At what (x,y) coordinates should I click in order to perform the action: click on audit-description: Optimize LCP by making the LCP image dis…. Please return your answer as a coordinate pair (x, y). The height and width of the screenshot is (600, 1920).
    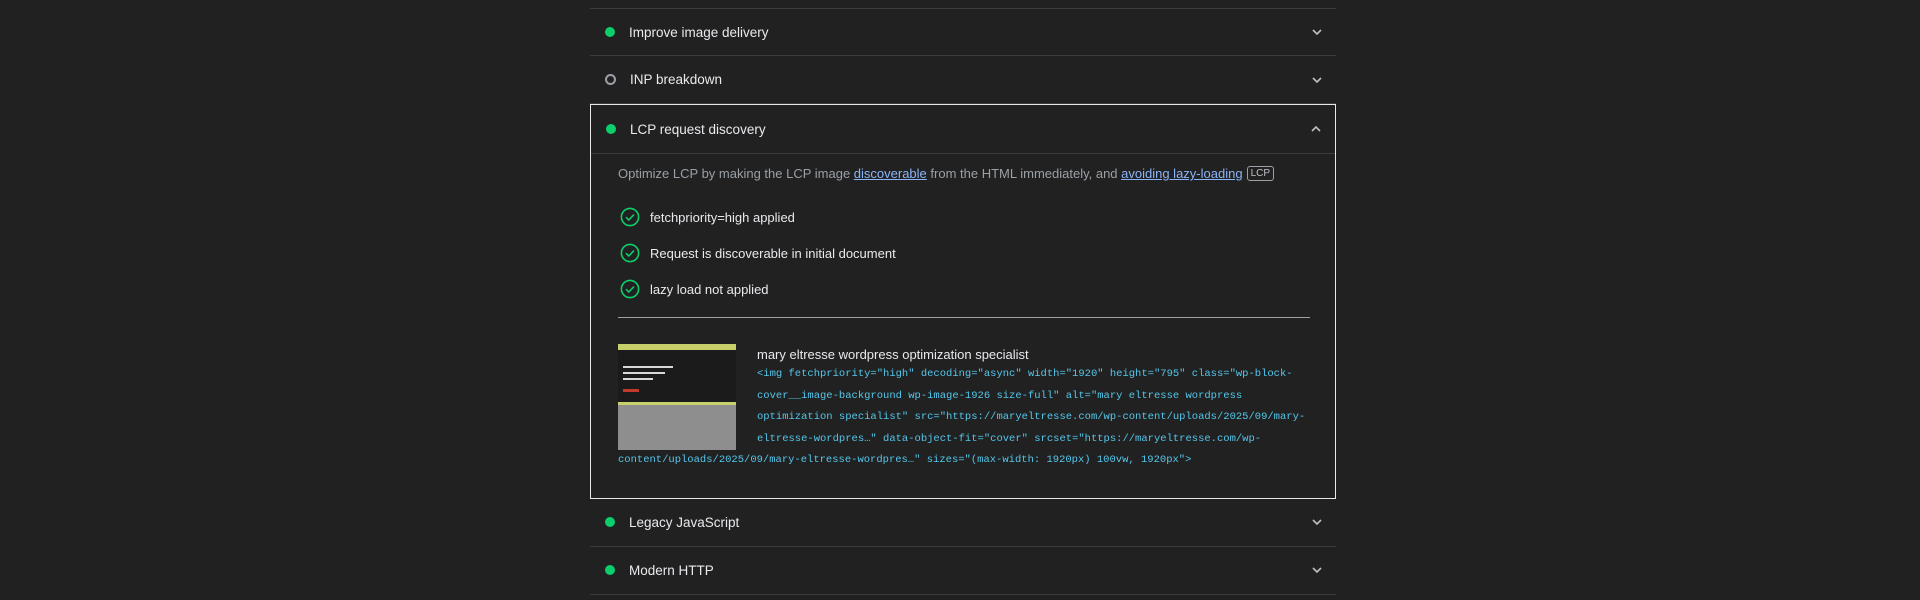
    Looking at the image, I should click on (963, 173).